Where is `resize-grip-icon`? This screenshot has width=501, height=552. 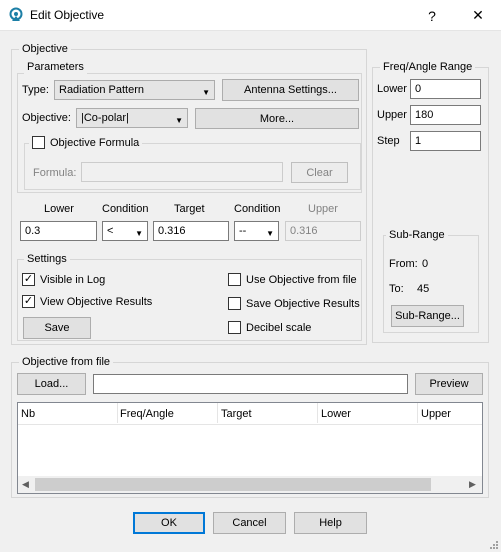 resize-grip-icon is located at coordinates (493, 544).